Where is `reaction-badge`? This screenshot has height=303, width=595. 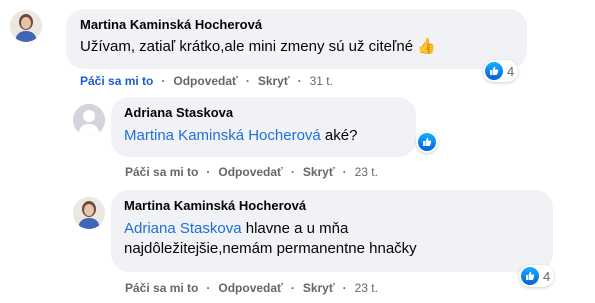
reaction-badge is located at coordinates (427, 142).